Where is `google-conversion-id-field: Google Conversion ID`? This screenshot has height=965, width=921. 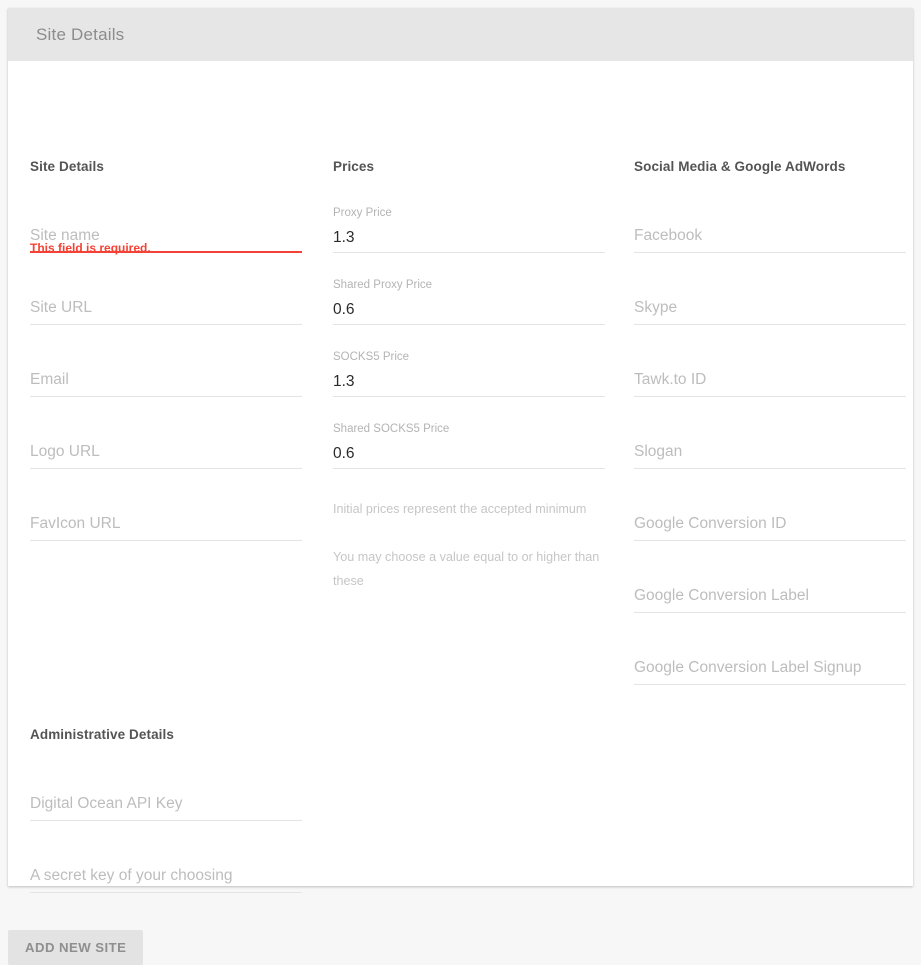
google-conversion-id-field: Google Conversion ID is located at coordinates (770, 526).